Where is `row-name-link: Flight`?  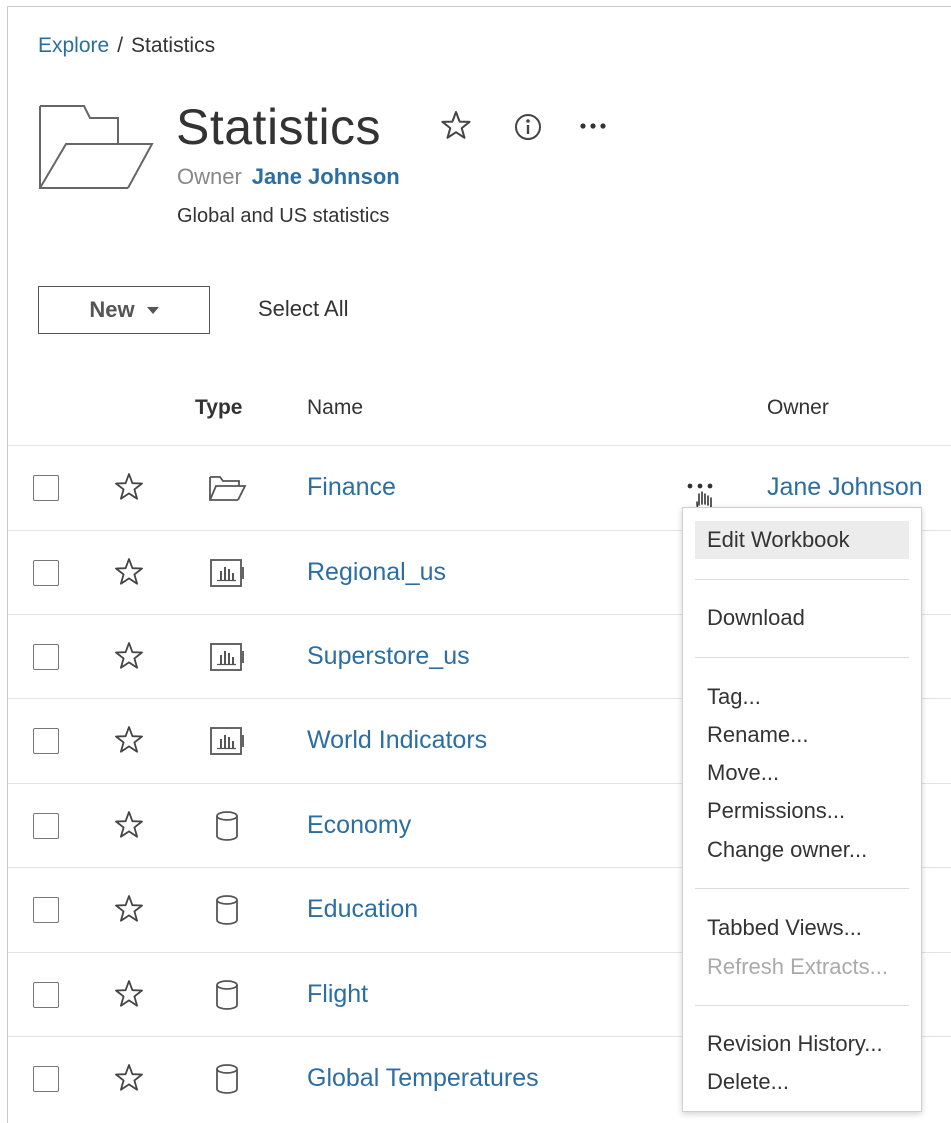 row-name-link: Flight is located at coordinates (337, 994).